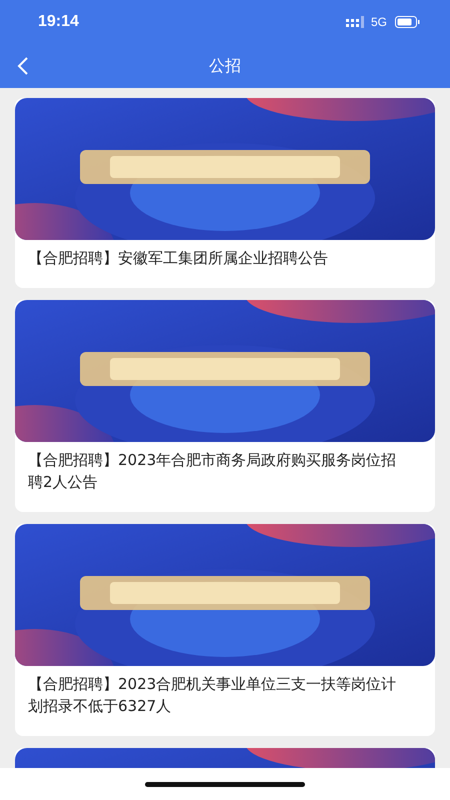 The image size is (450, 800). What do you see at coordinates (178, 258) in the screenshot?
I see `article-title: 【合肥招聘】安徽军工集团所属企业招聘公告` at bounding box center [178, 258].